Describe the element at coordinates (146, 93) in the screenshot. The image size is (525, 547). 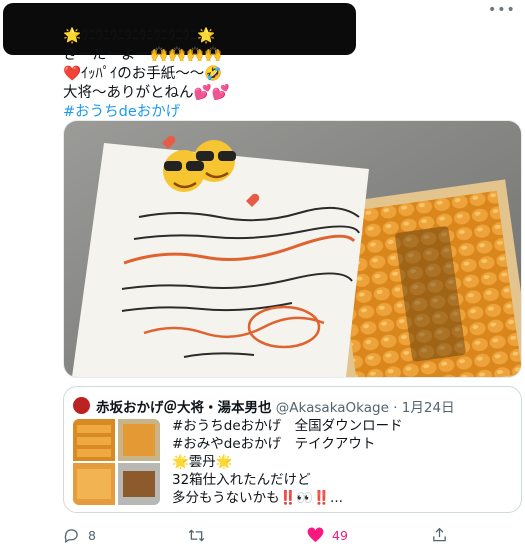
I see `tweet-line-4: 大将〜ありがとねん💕💕` at that location.